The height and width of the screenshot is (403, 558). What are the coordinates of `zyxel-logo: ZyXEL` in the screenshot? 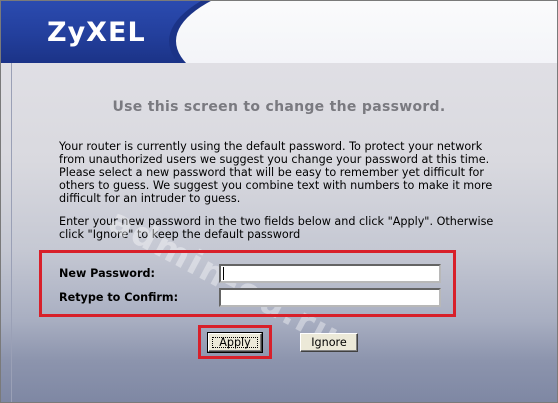 It's located at (96, 32).